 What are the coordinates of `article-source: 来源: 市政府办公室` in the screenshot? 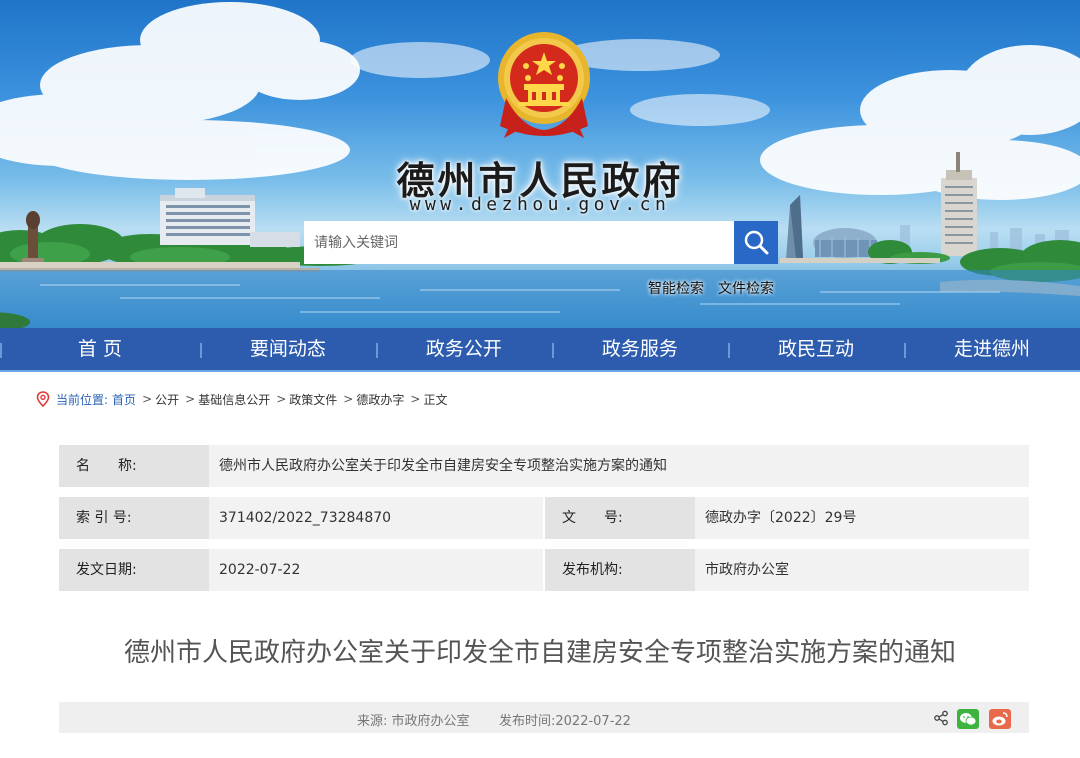 It's located at (413, 721).